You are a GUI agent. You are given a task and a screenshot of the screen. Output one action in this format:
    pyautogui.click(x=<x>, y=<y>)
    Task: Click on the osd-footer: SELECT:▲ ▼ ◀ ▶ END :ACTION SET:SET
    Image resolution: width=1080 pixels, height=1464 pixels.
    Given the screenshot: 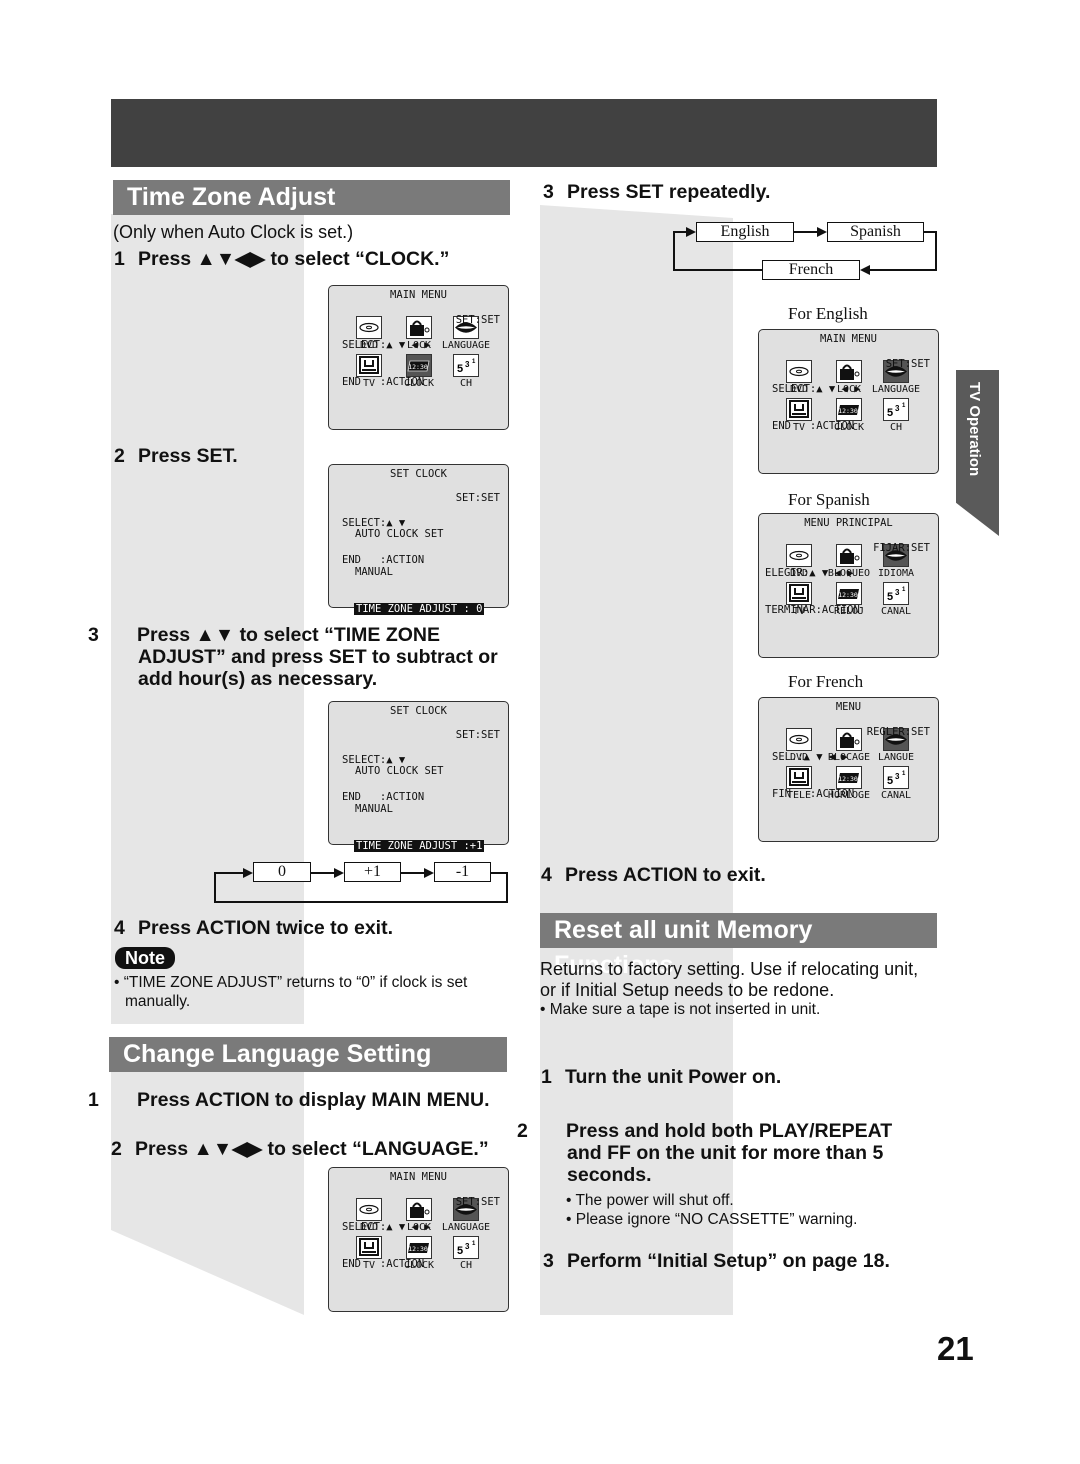 What is the action you would take?
    pyautogui.click(x=421, y=351)
    